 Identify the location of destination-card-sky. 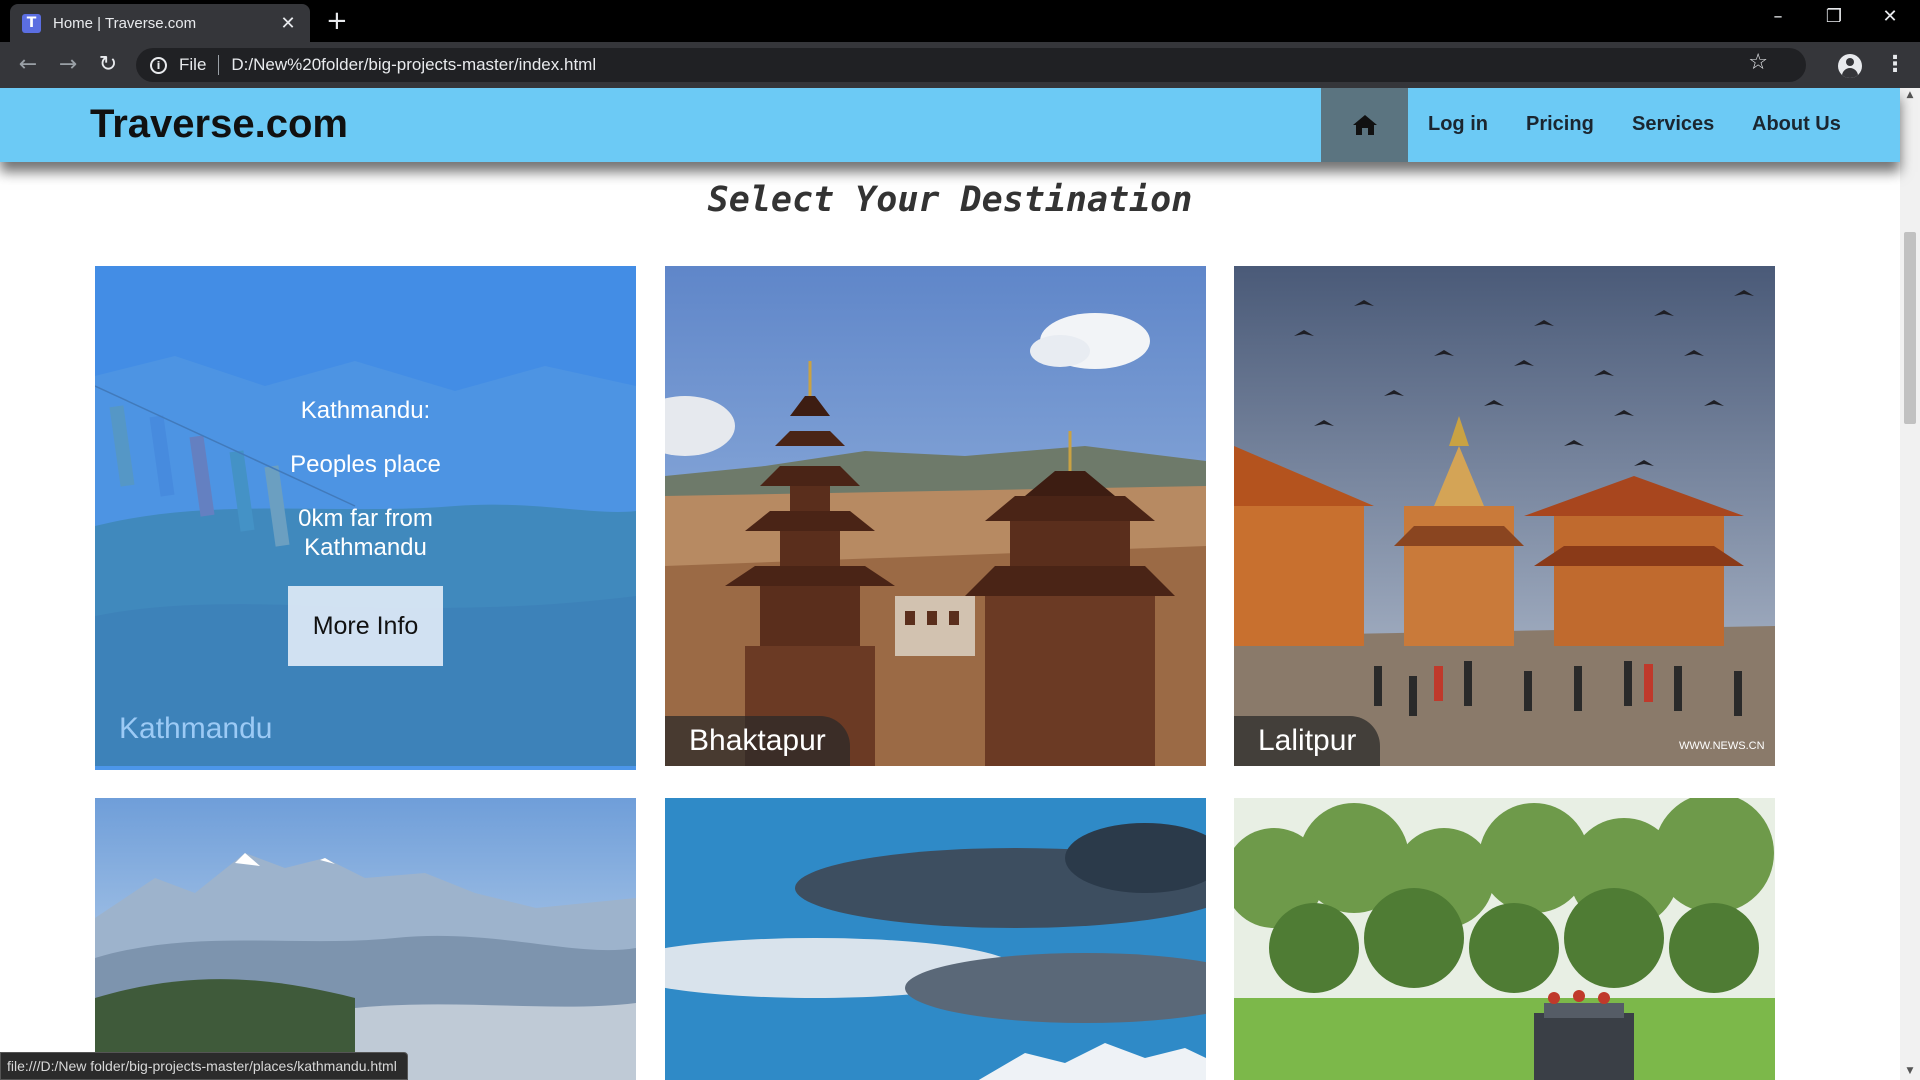
(935, 939).